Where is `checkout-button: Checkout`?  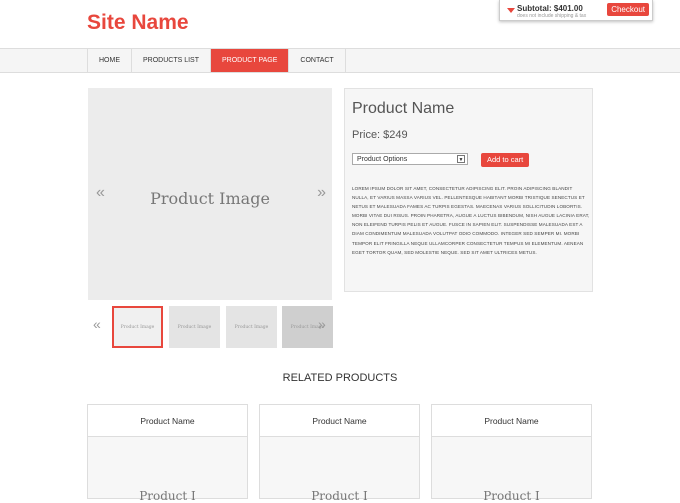 checkout-button: Checkout is located at coordinates (628, 9).